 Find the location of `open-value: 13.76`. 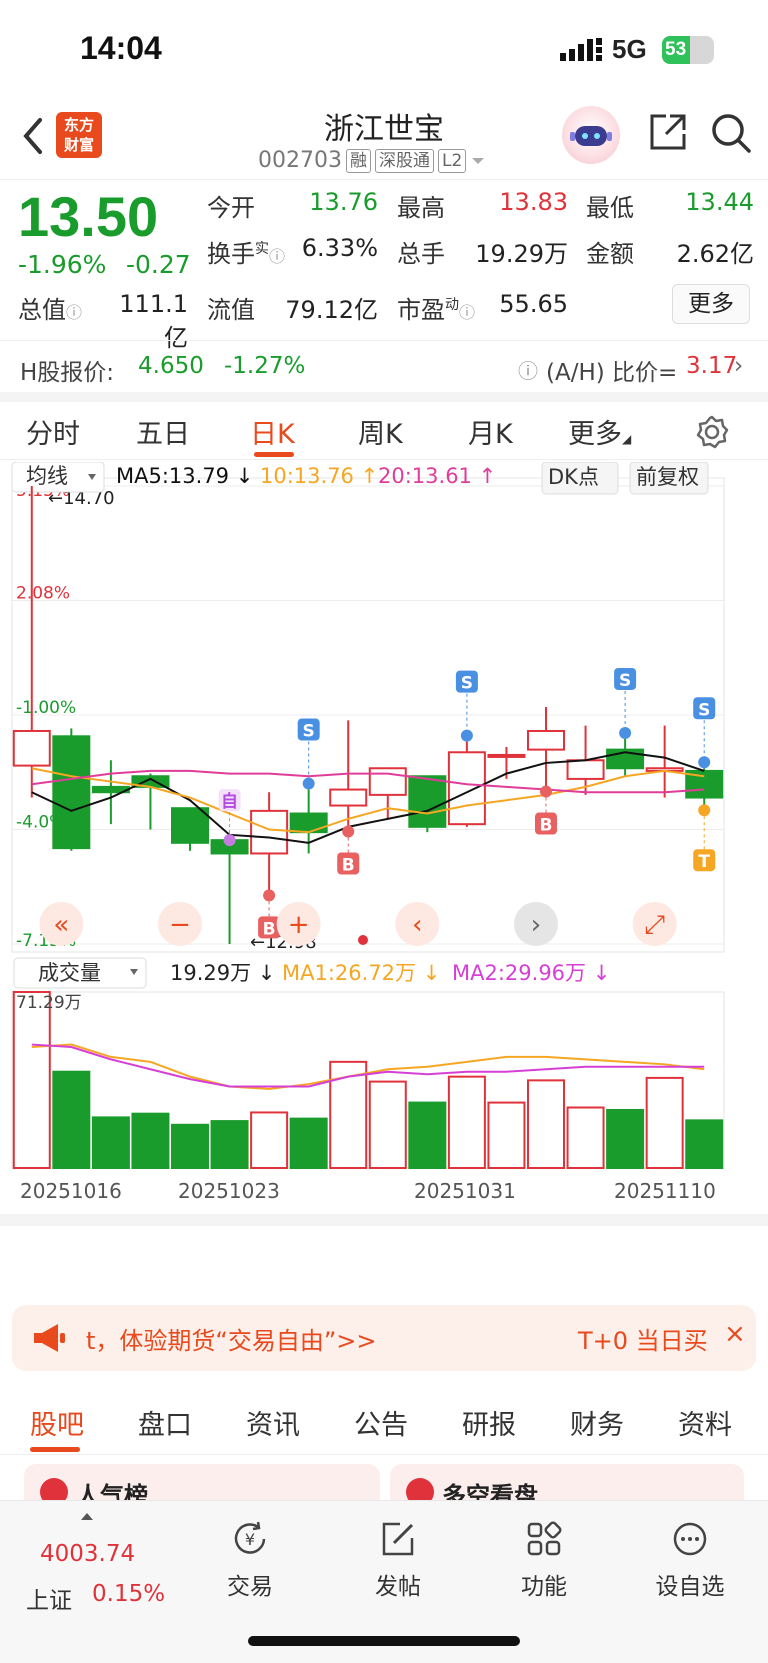

open-value: 13.76 is located at coordinates (343, 202).